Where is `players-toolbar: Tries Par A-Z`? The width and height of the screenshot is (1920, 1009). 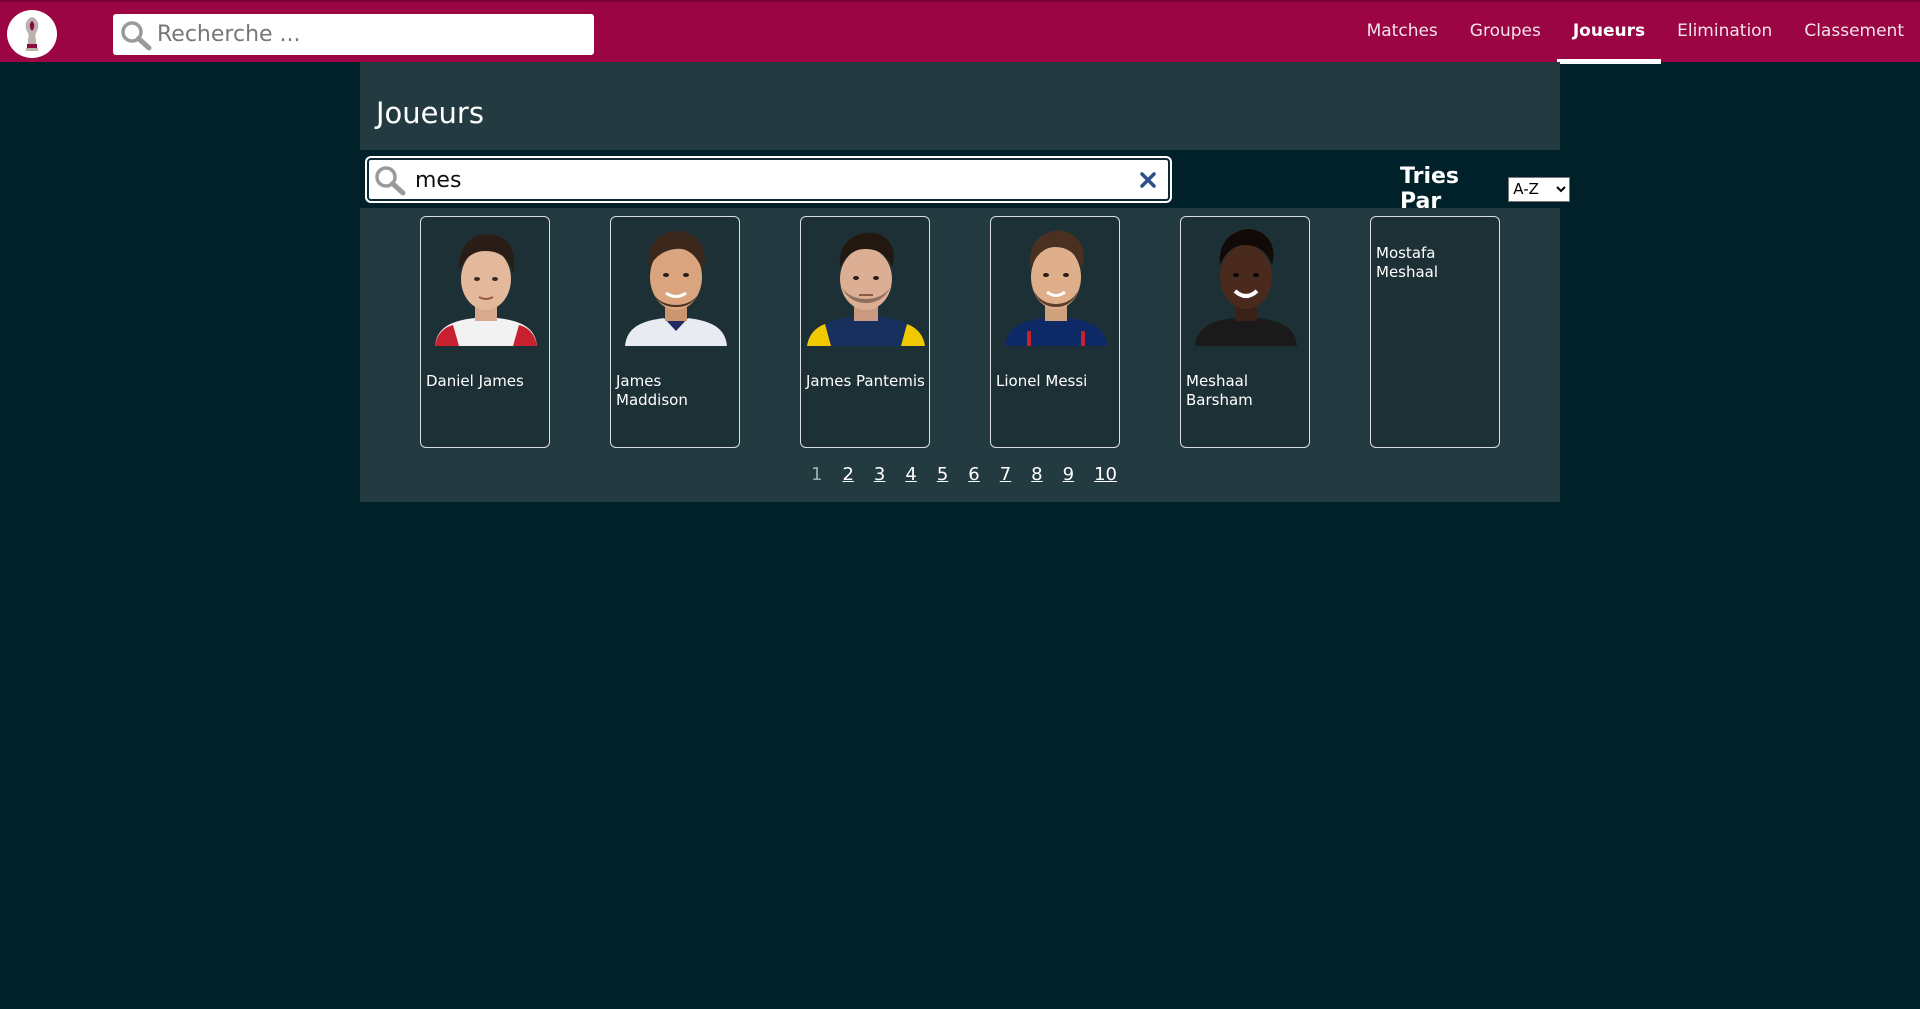 players-toolbar: Tries Par A-Z is located at coordinates (965, 182).